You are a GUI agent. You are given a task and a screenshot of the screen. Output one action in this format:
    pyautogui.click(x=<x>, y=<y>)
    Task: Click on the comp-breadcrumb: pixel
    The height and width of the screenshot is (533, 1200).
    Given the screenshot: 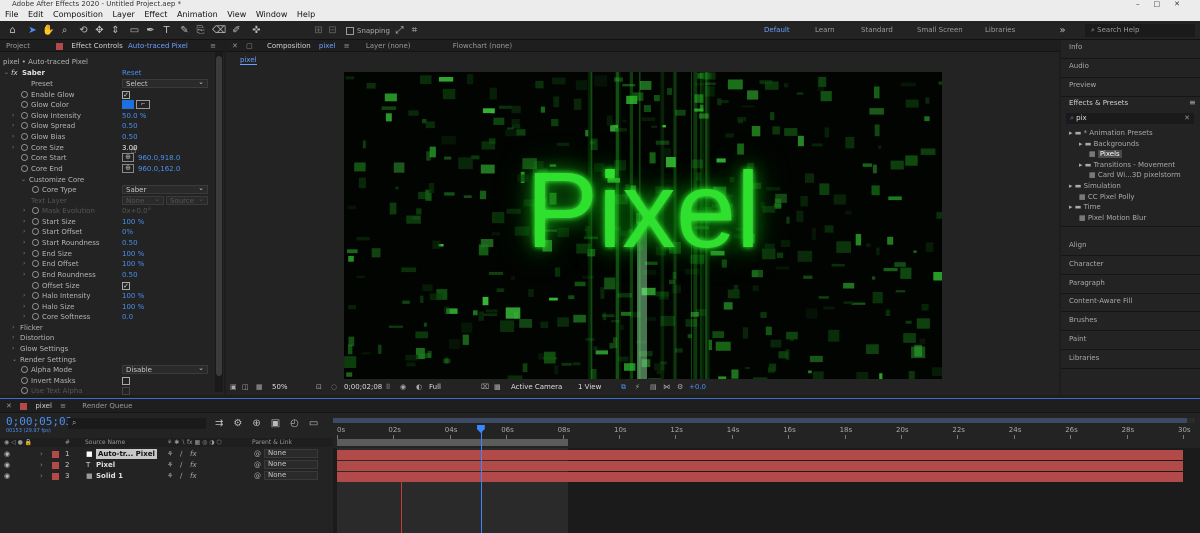 What is the action you would take?
    pyautogui.click(x=248, y=60)
    